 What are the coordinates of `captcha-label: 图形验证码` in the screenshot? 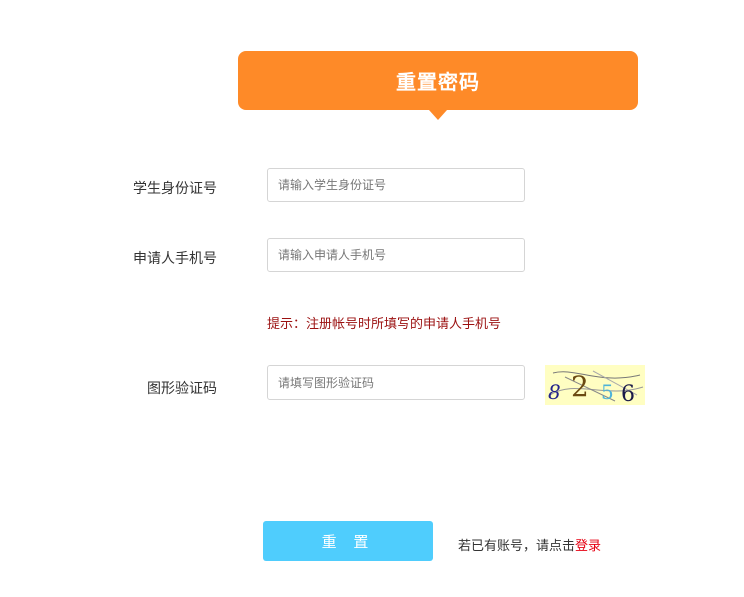 It's located at (182, 389).